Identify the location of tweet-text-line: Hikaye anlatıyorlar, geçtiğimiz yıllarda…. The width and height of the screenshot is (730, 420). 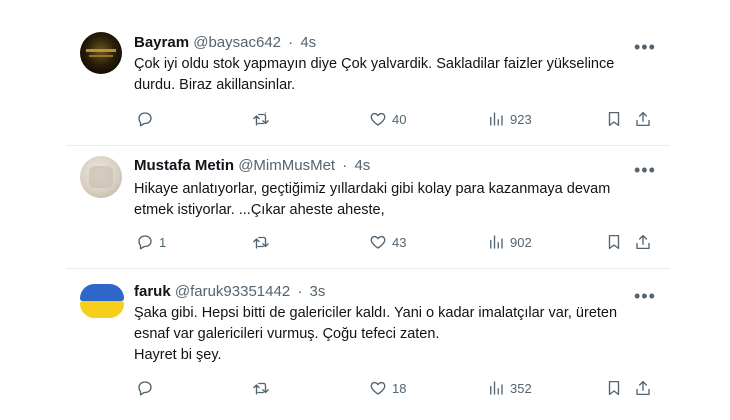
(372, 189).